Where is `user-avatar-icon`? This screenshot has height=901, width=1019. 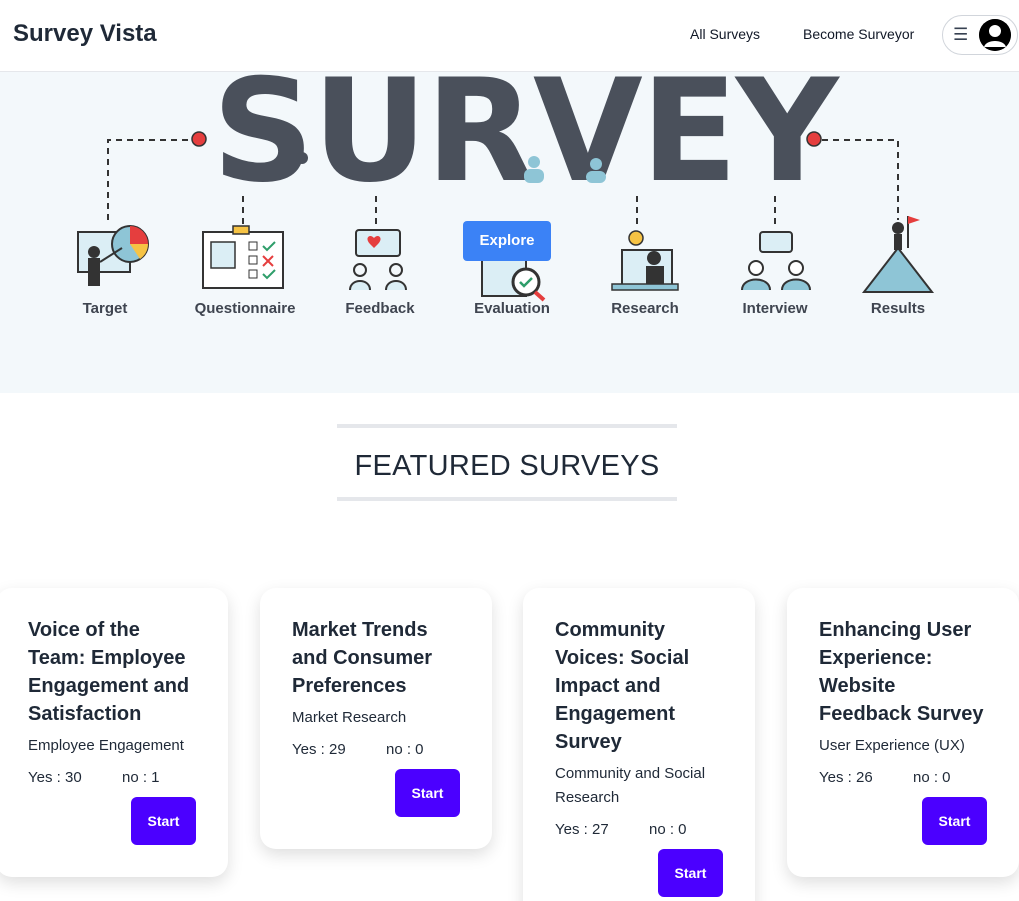
user-avatar-icon is located at coordinates (995, 35).